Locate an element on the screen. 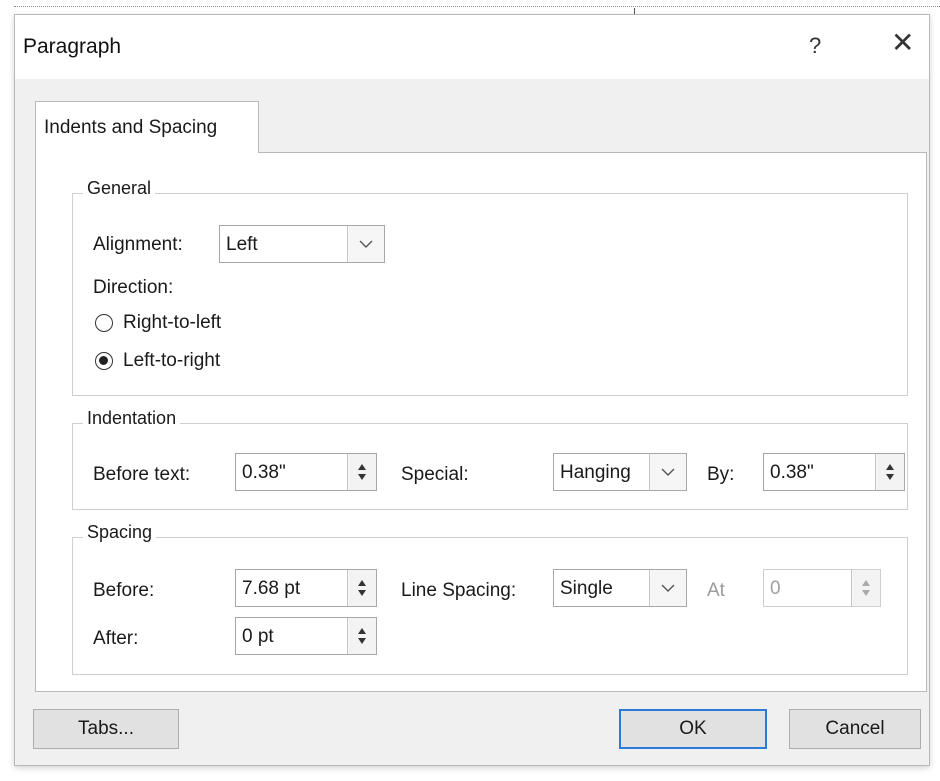 This screenshot has height=781, width=940. tab-label: Indents and Spacing is located at coordinates (131, 127).